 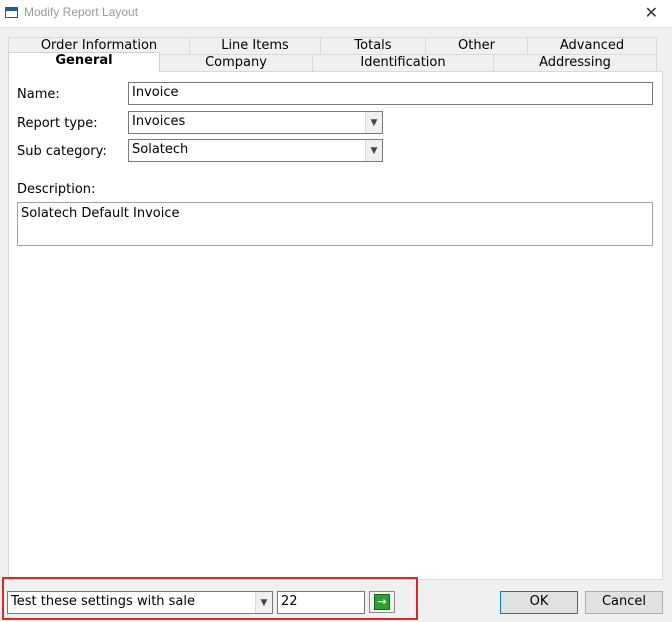 What do you see at coordinates (390, 93) in the screenshot?
I see `name-field: Invoice` at bounding box center [390, 93].